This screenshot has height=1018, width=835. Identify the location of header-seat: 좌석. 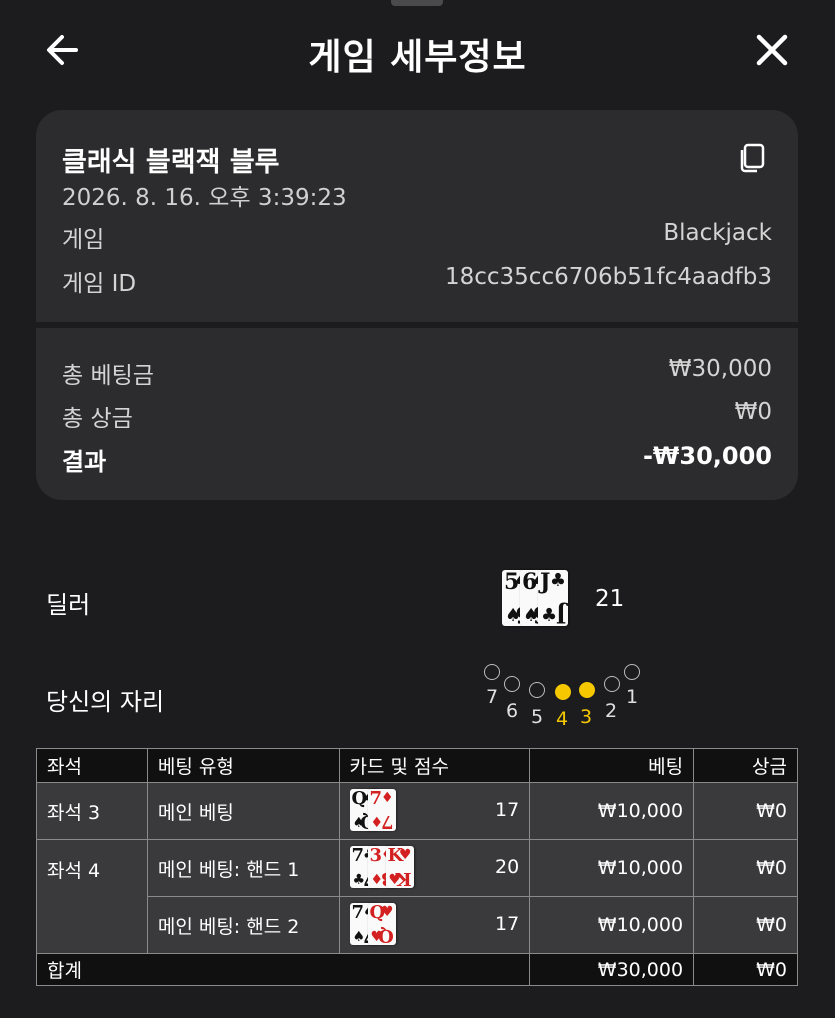
(92, 765).